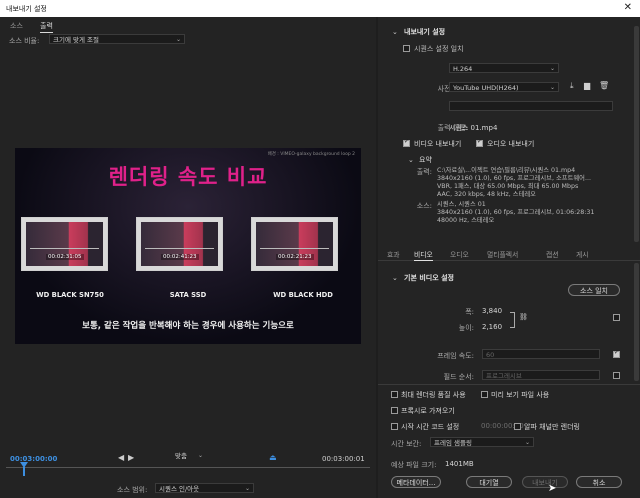 Image resolution: width=640 pixels, height=498 pixels. I want to click on watermark-text: 배경 : VIMEO-galaxy background loop 2, so click(311, 154).